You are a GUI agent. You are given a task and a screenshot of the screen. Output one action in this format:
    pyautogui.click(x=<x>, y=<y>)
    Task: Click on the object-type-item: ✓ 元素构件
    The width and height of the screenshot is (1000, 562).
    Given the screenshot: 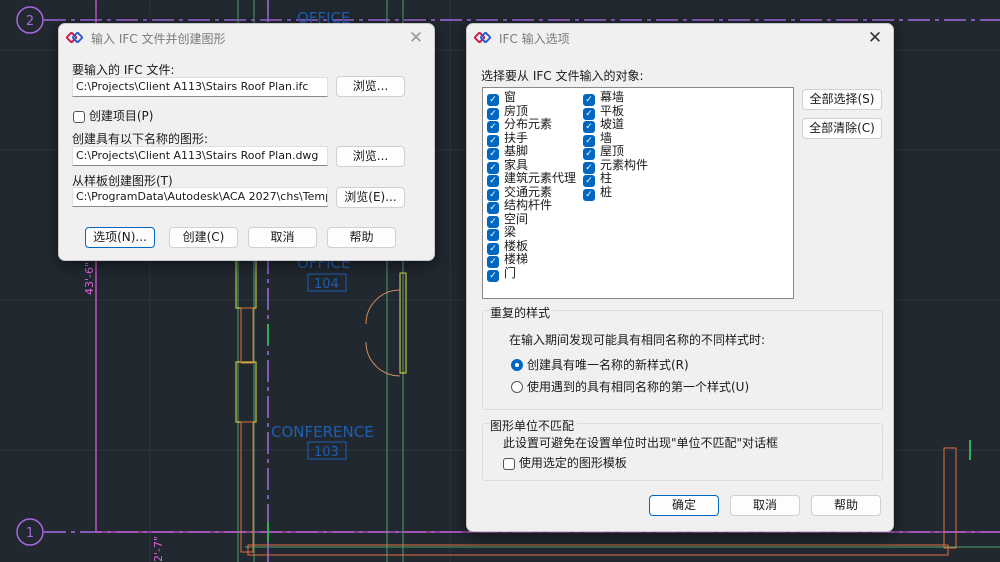 What is the action you would take?
    pyautogui.click(x=616, y=165)
    